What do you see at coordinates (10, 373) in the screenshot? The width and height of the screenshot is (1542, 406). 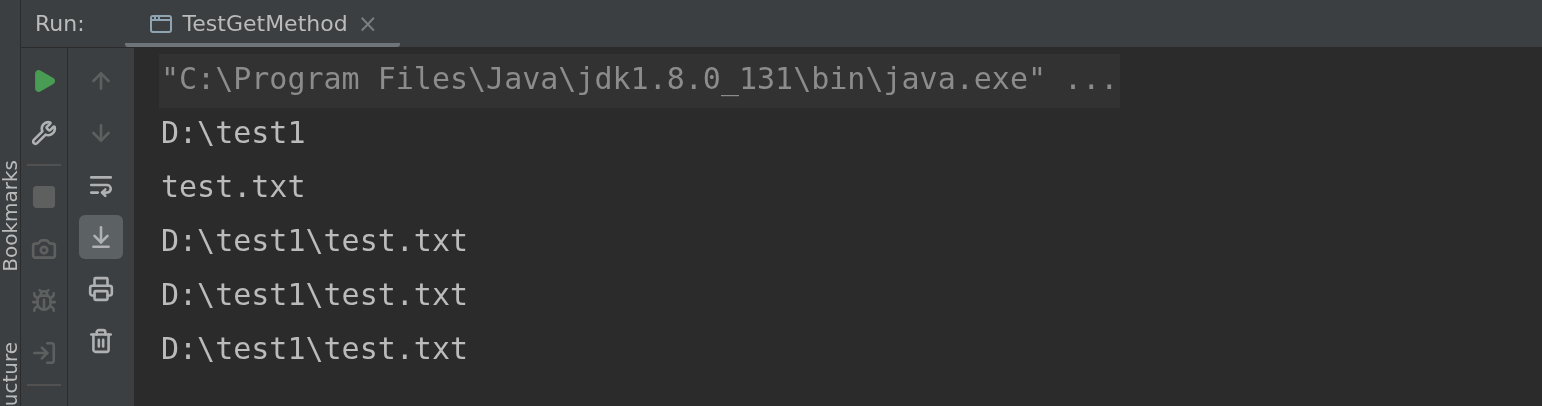 I see `tool-window-tab: ucture` at bounding box center [10, 373].